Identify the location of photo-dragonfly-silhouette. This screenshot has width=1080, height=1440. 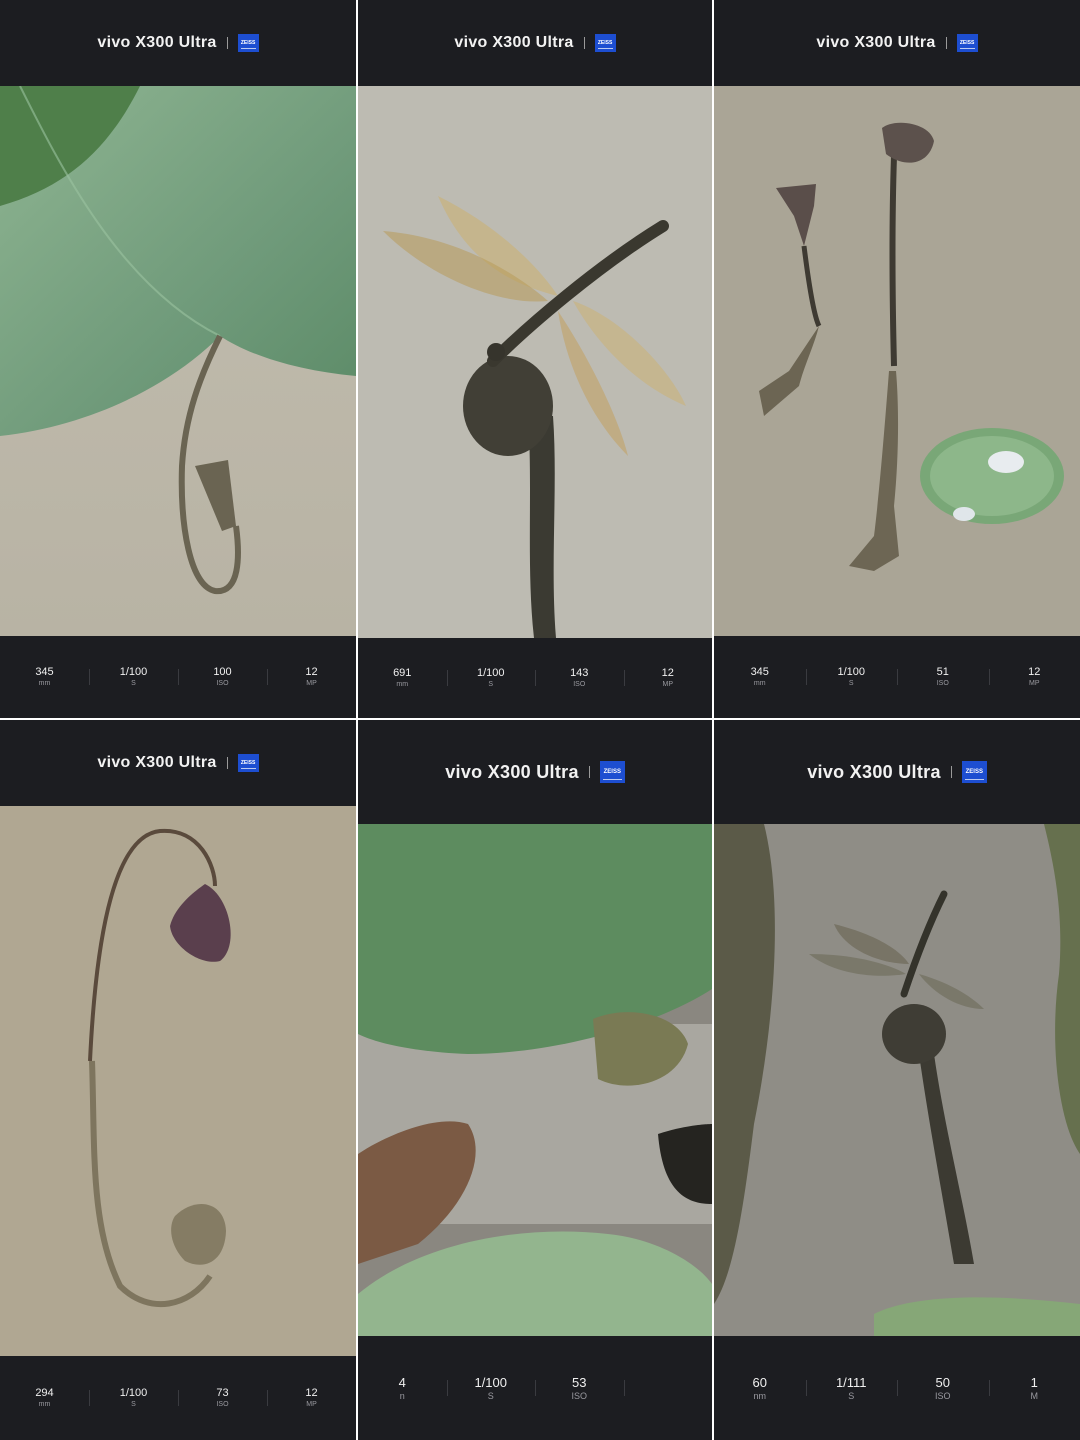
(535, 362).